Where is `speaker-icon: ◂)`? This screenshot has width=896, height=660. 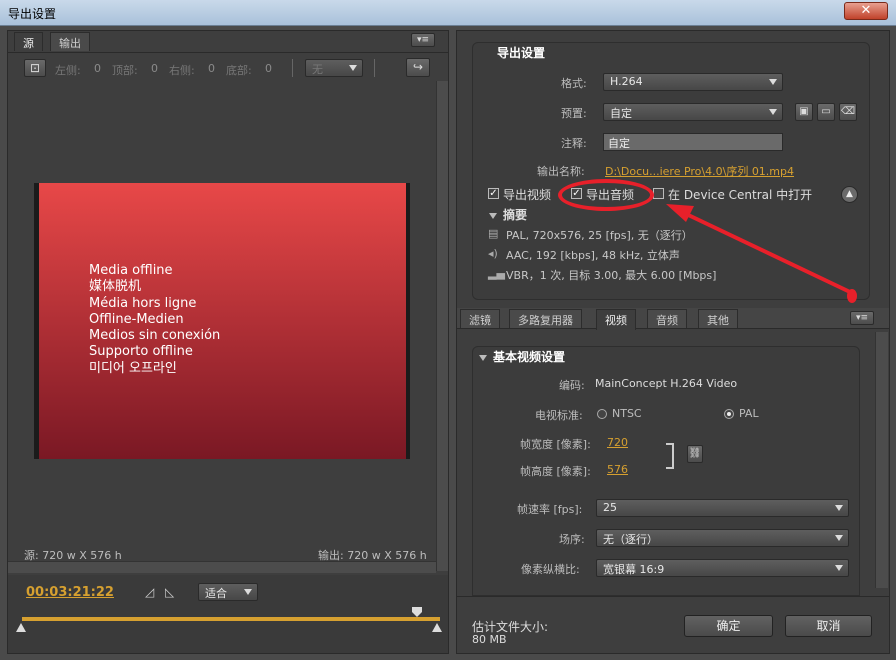 speaker-icon: ◂) is located at coordinates (493, 253).